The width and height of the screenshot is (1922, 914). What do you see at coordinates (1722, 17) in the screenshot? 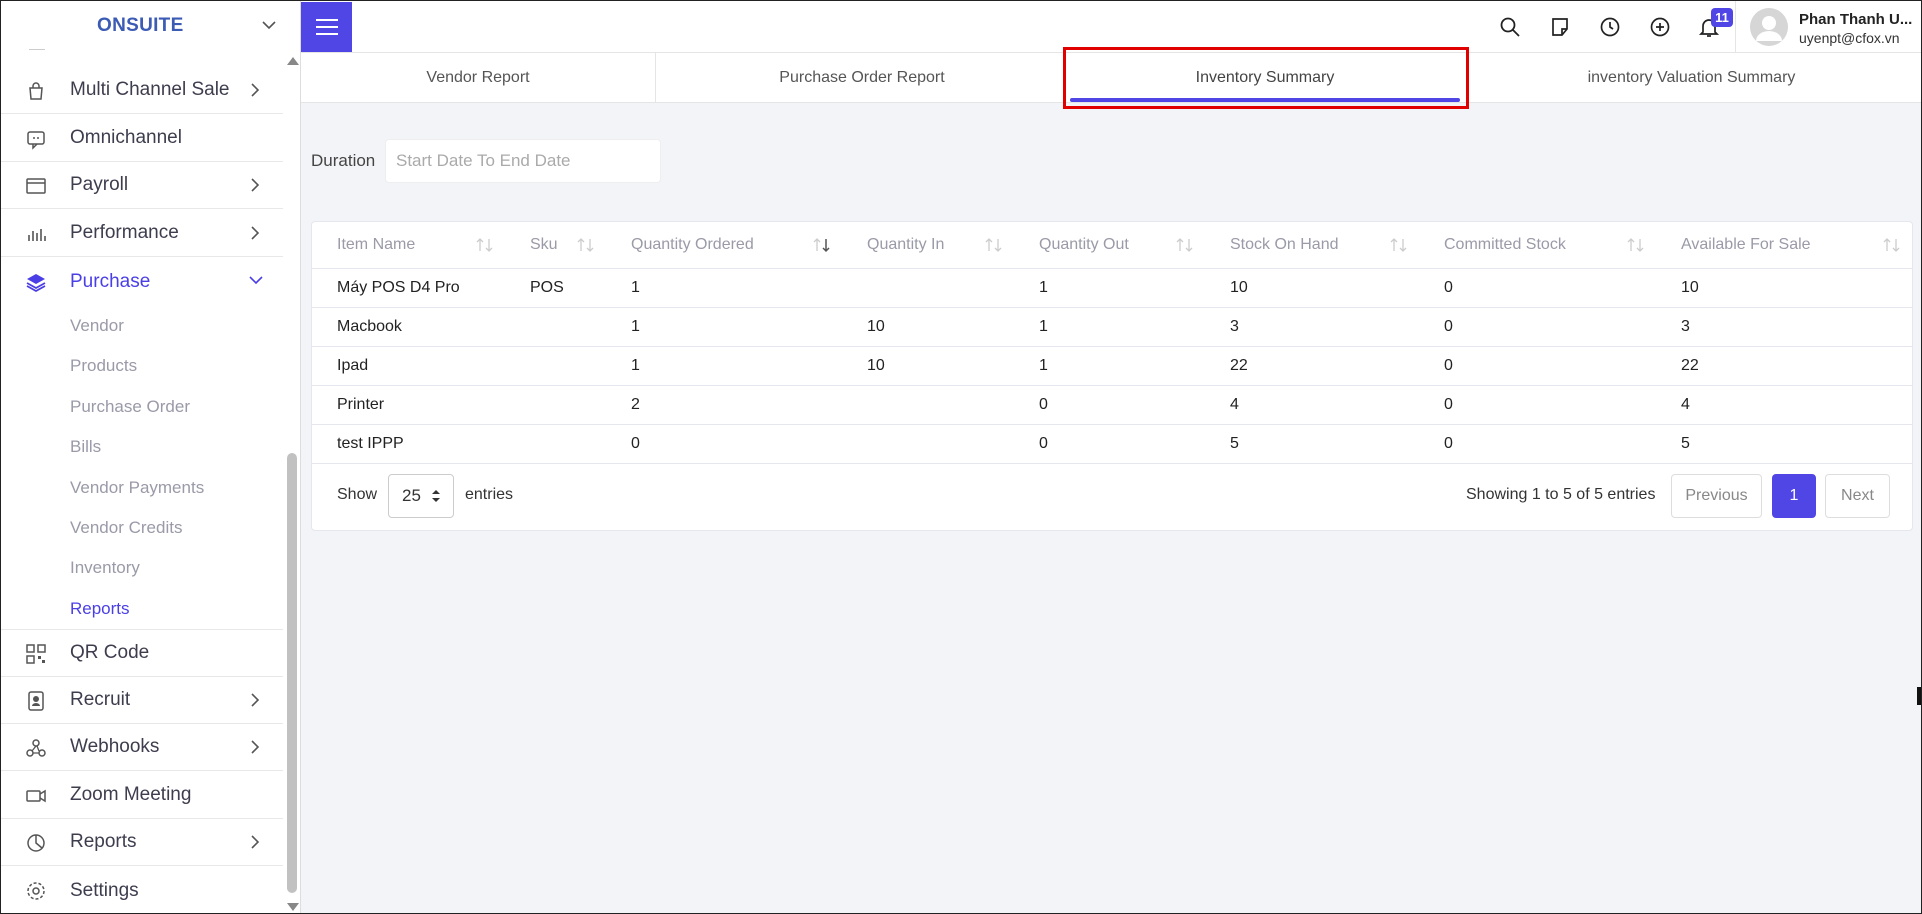
I see `notification-badge: 11` at bounding box center [1722, 17].